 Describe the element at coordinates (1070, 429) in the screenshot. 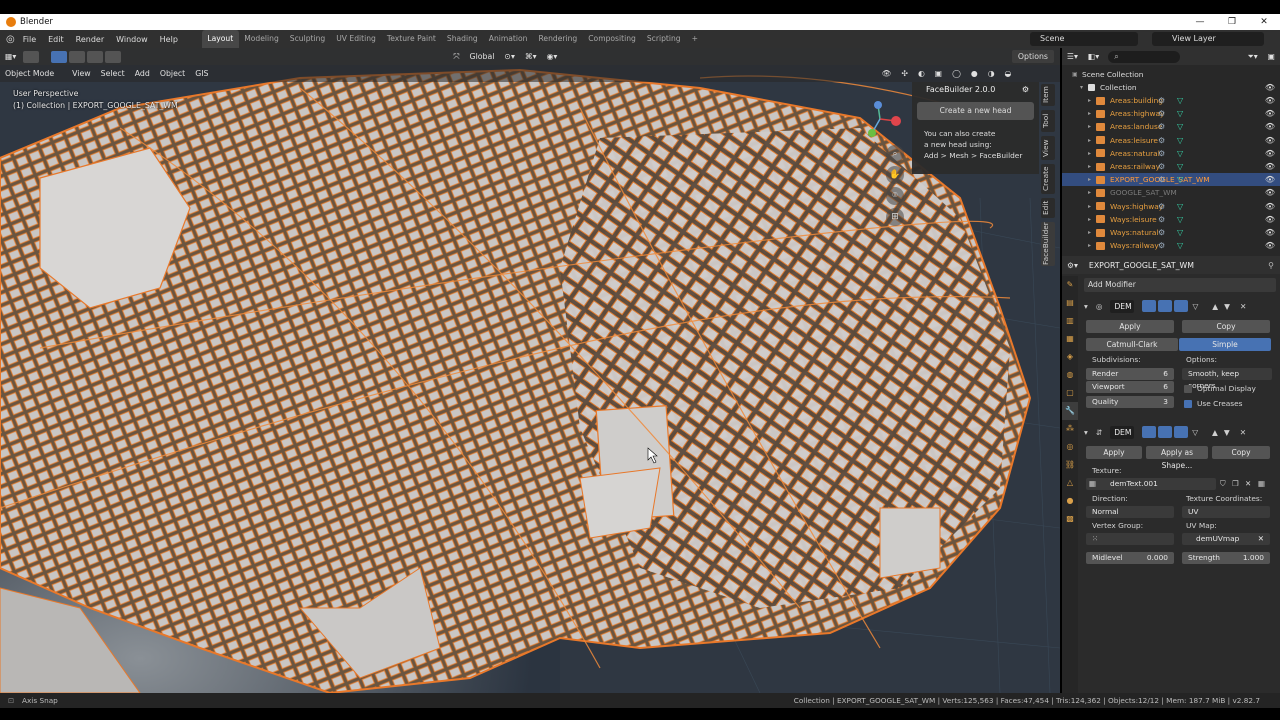

I see `particles-tab-icon: ⁂` at that location.